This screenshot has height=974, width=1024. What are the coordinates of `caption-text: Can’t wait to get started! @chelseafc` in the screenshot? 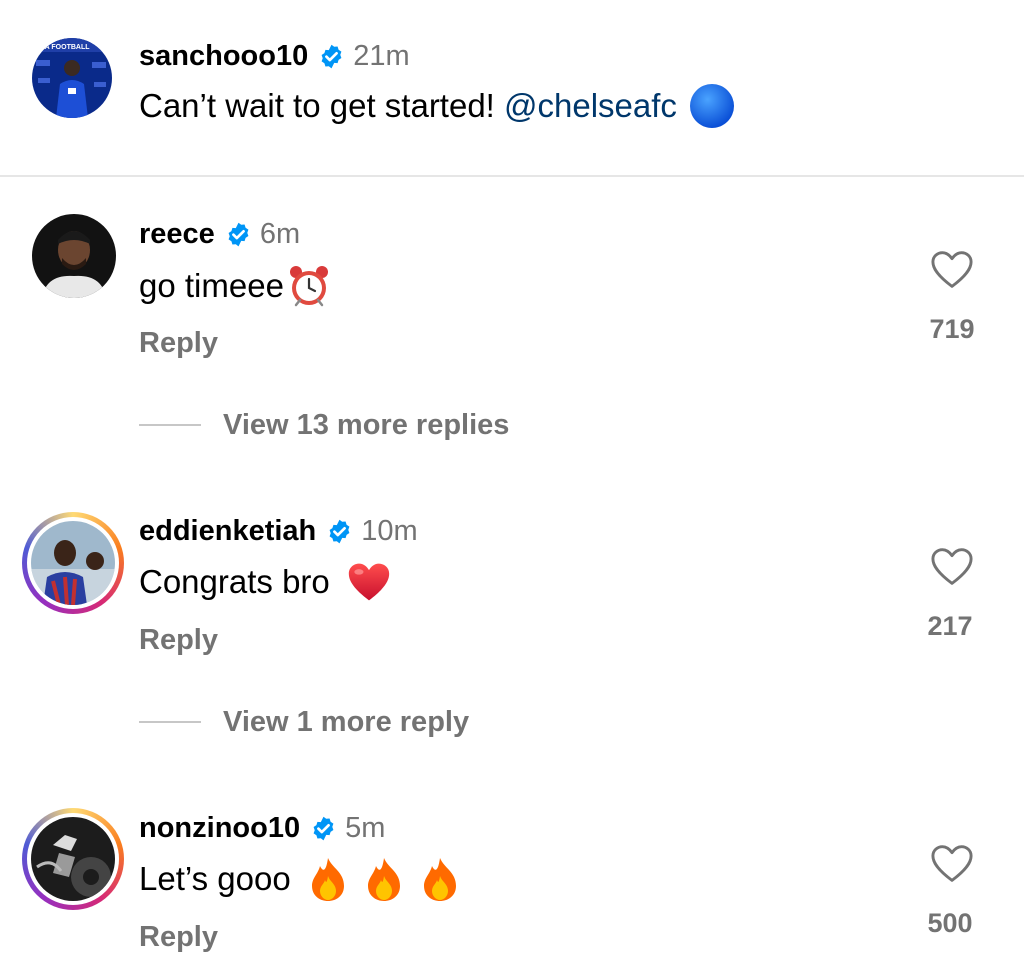 It's located at (437, 106).